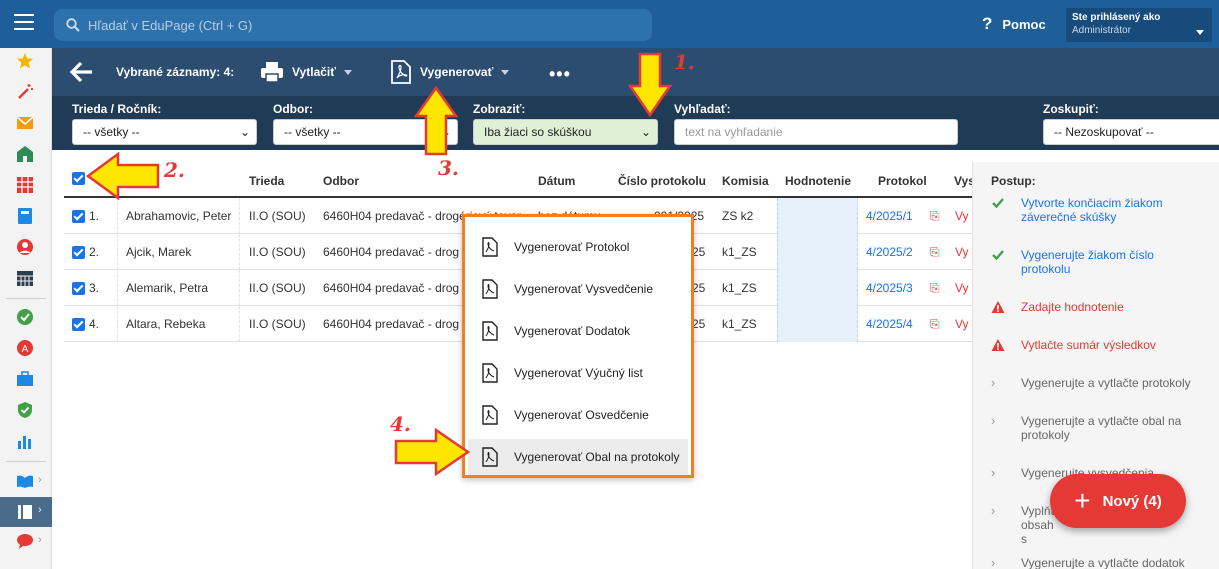 This screenshot has width=1219, height=569. What do you see at coordinates (702, 109) in the screenshot?
I see `search-filter-label: Vyhľadať:` at bounding box center [702, 109].